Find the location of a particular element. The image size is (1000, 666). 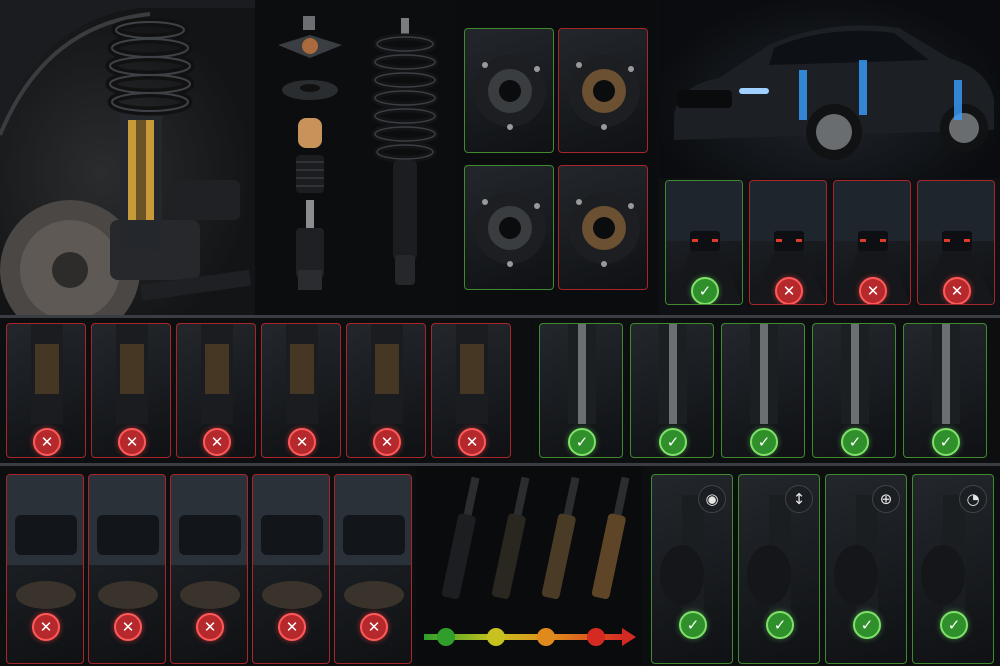

shock-wear-progression-illustration is located at coordinates (530, 561).